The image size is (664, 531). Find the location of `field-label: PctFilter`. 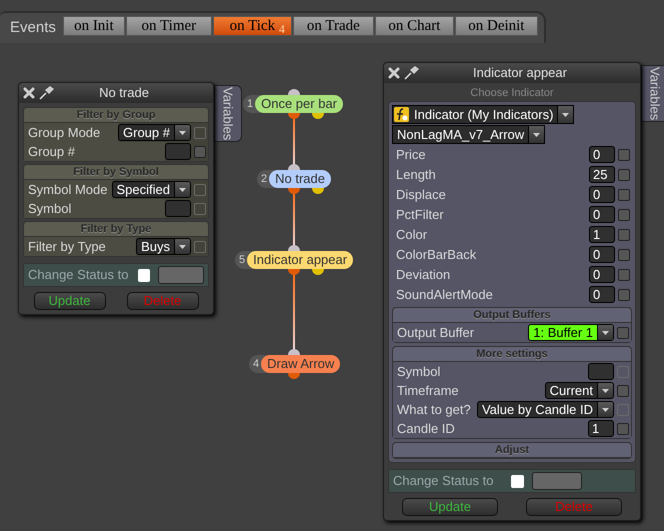

field-label: PctFilter is located at coordinates (420, 215).